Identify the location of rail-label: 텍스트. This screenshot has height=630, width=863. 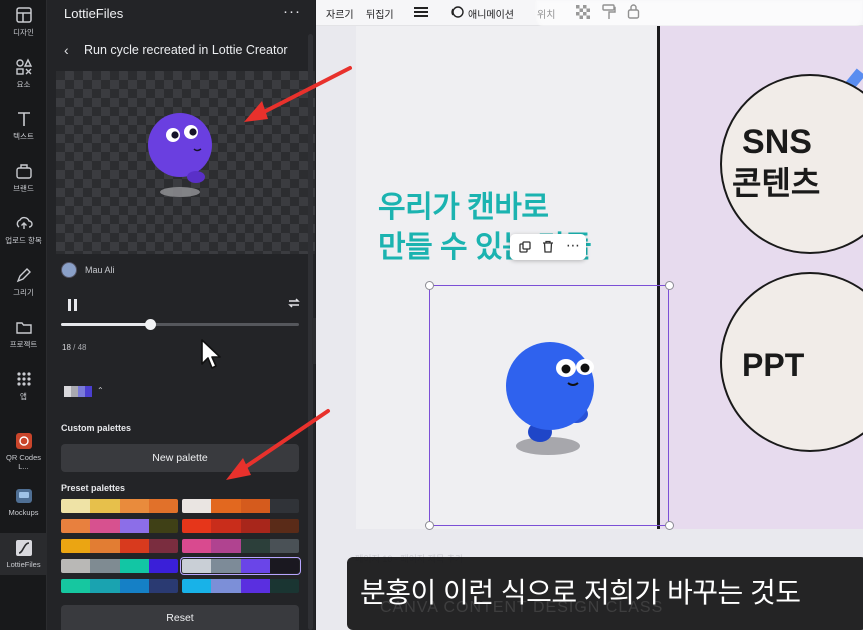
(23, 136).